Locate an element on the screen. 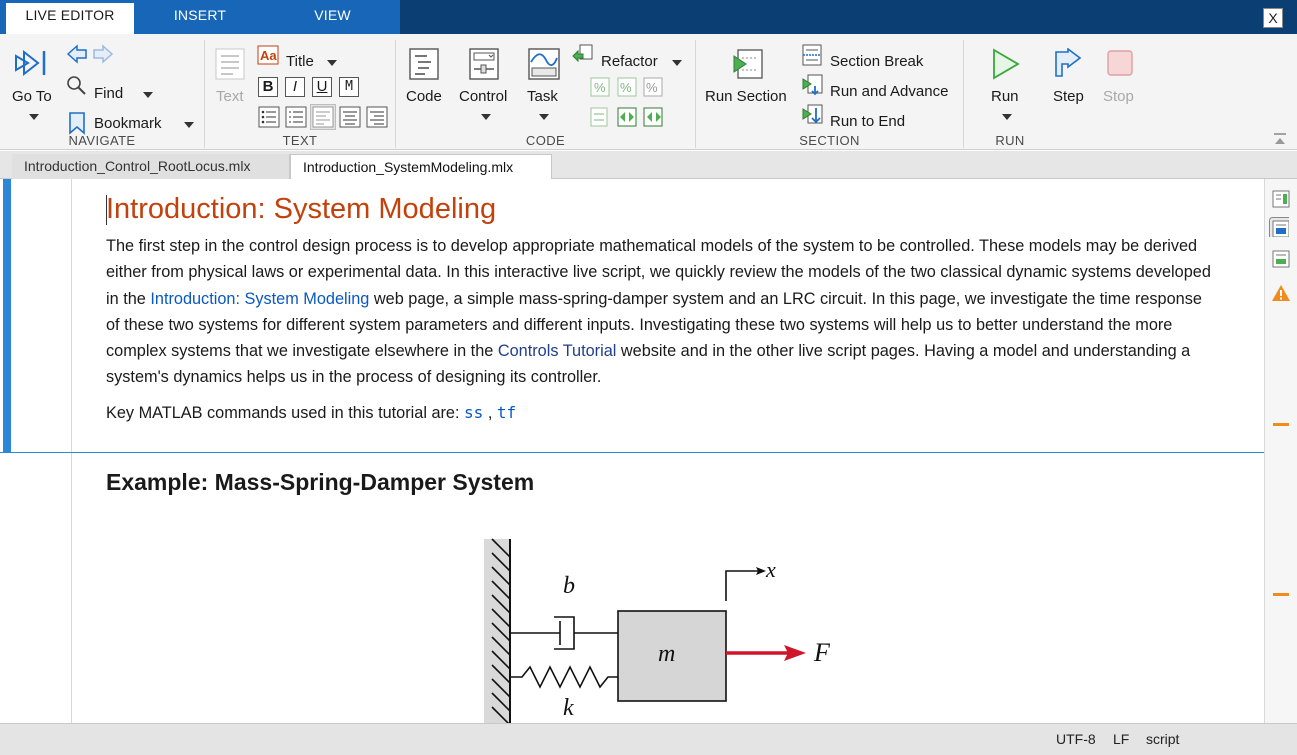  code-format-icons: % % % is located at coordinates (626, 102).